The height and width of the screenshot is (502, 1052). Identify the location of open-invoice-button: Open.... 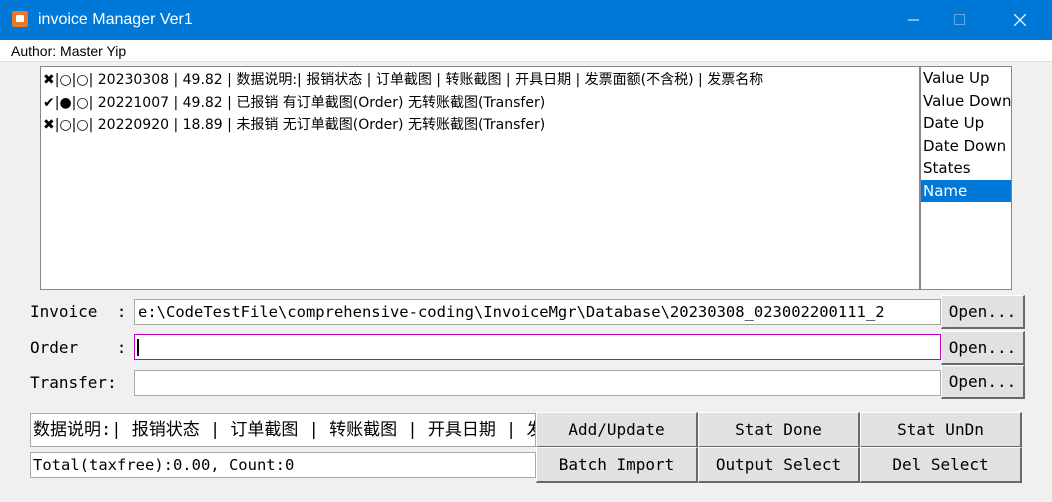
(983, 312).